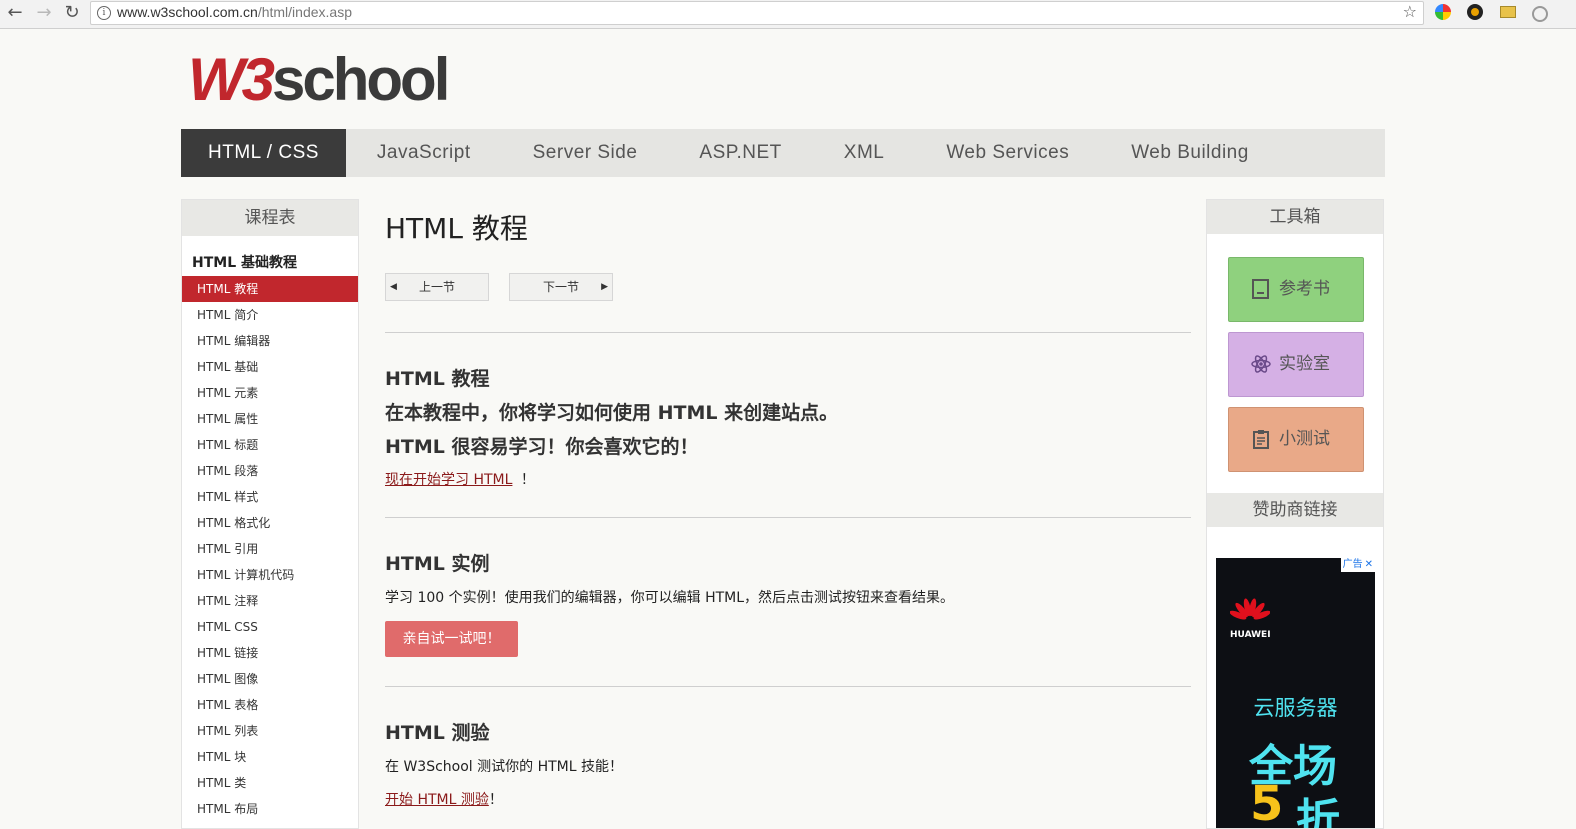 Image resolution: width=1576 pixels, height=829 pixels. I want to click on url-path: /html/index.asp, so click(304, 12).